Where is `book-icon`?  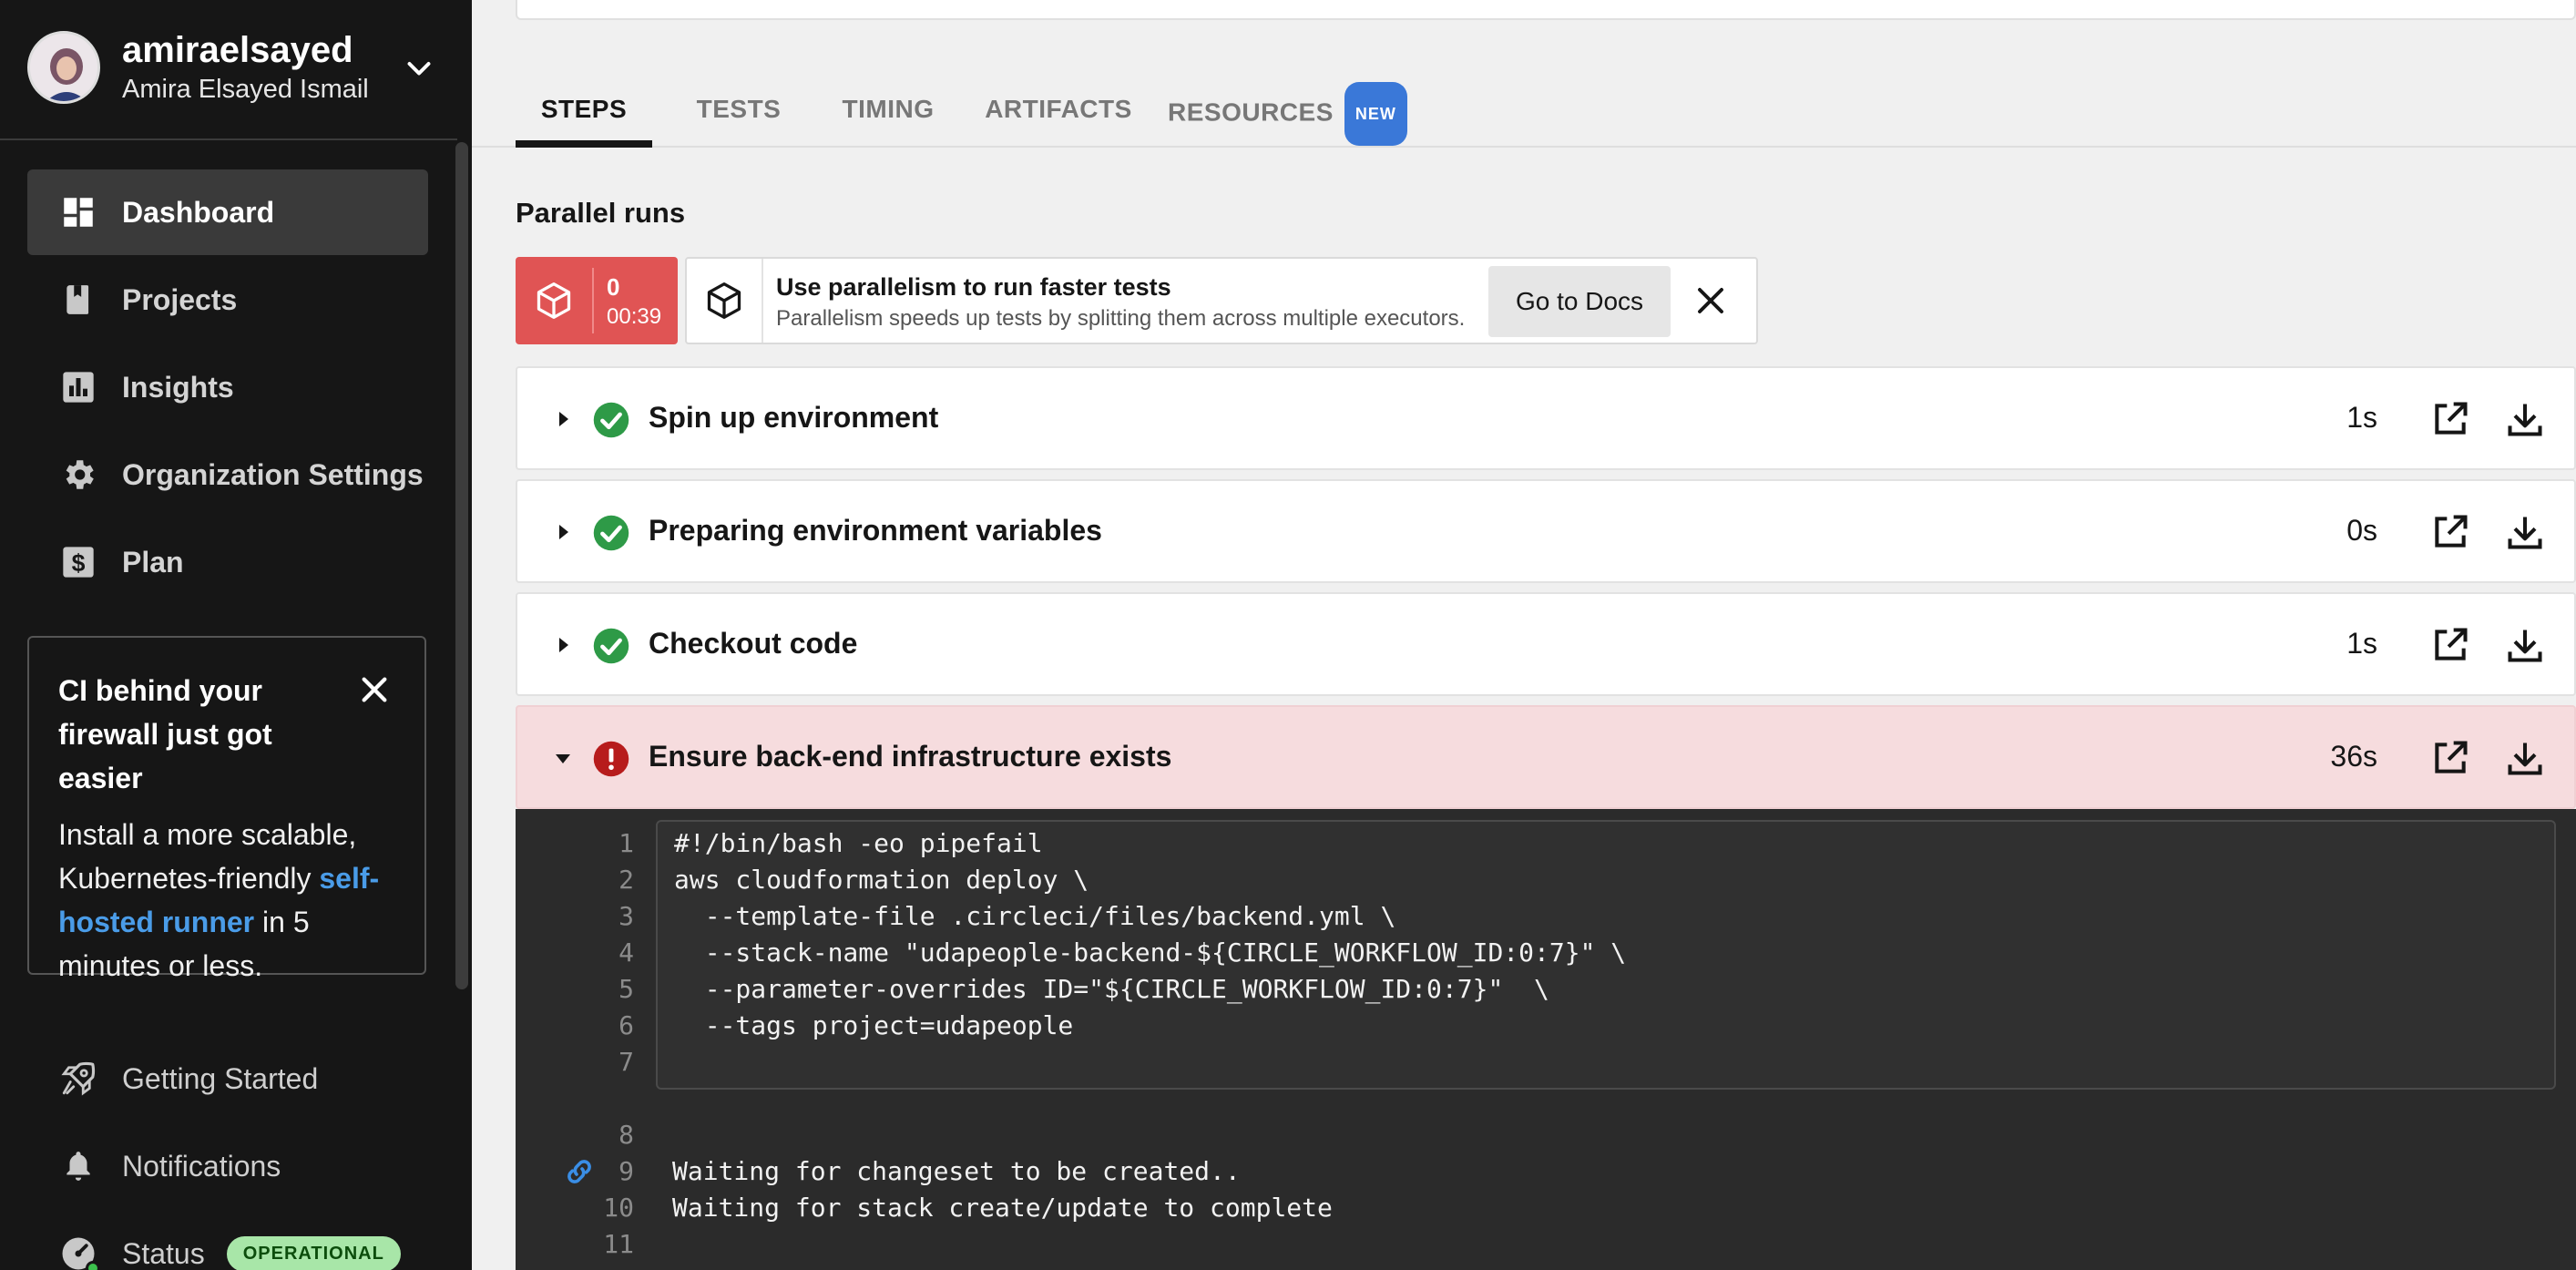
book-icon is located at coordinates (78, 300).